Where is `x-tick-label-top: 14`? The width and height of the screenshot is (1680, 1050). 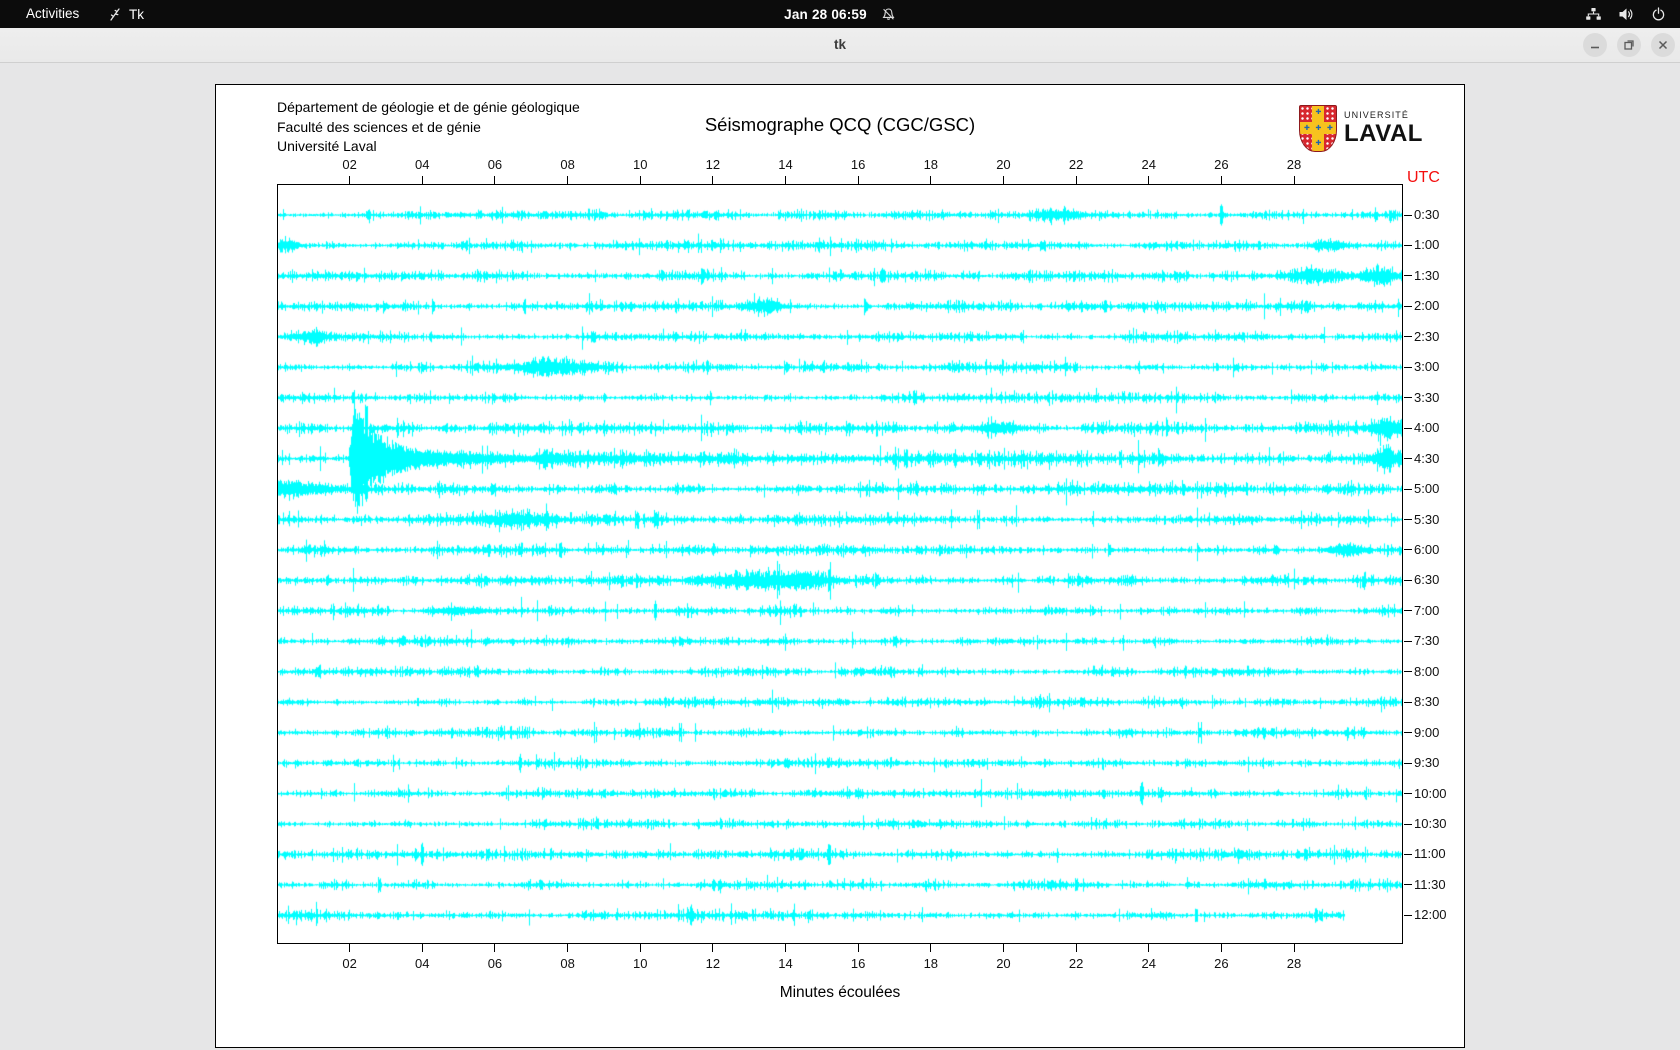
x-tick-label-top: 14 is located at coordinates (785, 164).